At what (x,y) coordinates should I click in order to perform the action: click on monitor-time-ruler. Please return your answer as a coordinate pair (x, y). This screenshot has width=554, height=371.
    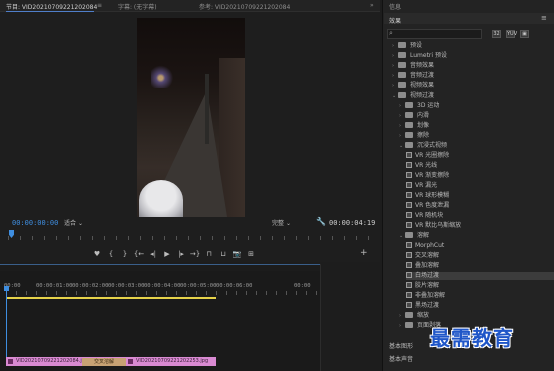
    Looking at the image, I should click on (193, 237).